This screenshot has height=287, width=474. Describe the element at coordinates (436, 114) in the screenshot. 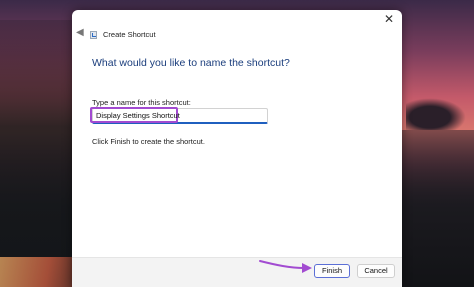

I see `background-sea-rocks` at that location.